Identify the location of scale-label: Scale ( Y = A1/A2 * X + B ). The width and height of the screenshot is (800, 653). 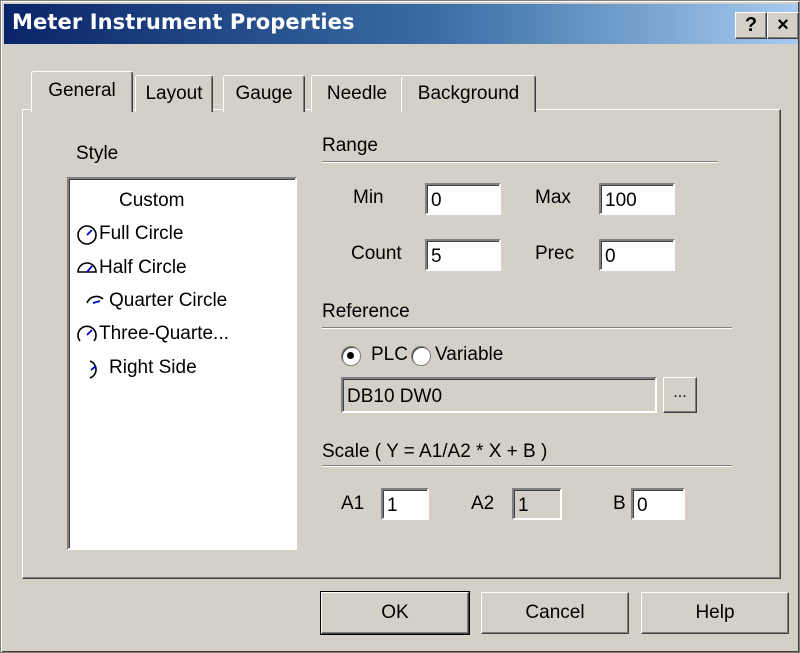
(435, 451).